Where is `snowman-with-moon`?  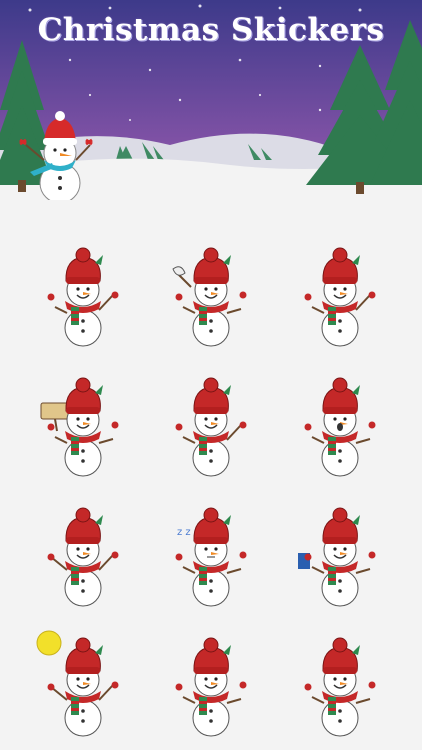 snowman-with-moon is located at coordinates (83, 682).